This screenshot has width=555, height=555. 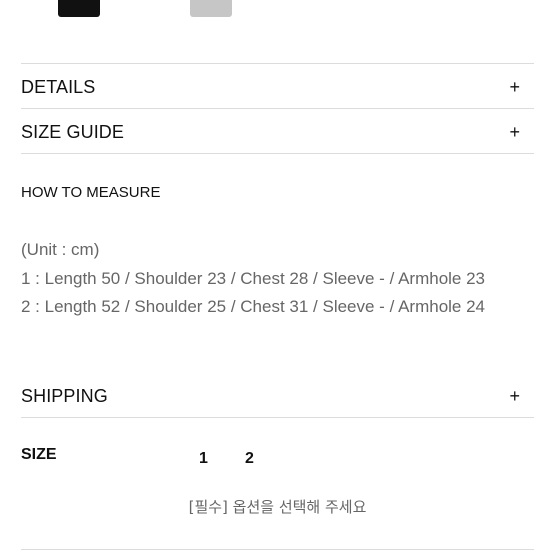 What do you see at coordinates (249, 459) in the screenshot?
I see `size-option-2: 2` at bounding box center [249, 459].